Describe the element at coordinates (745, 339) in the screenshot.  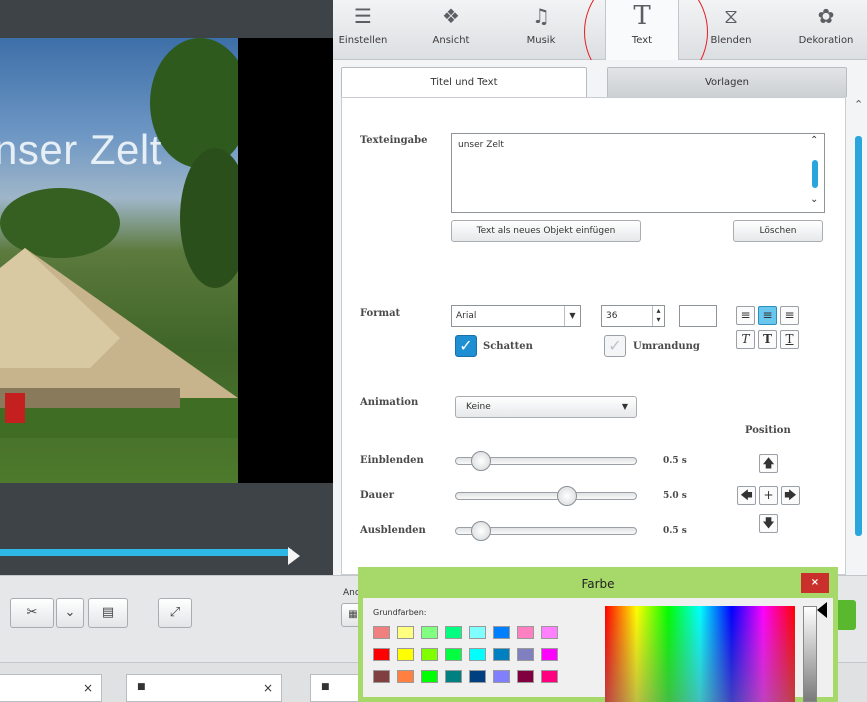
I see `italic-button: T` at that location.